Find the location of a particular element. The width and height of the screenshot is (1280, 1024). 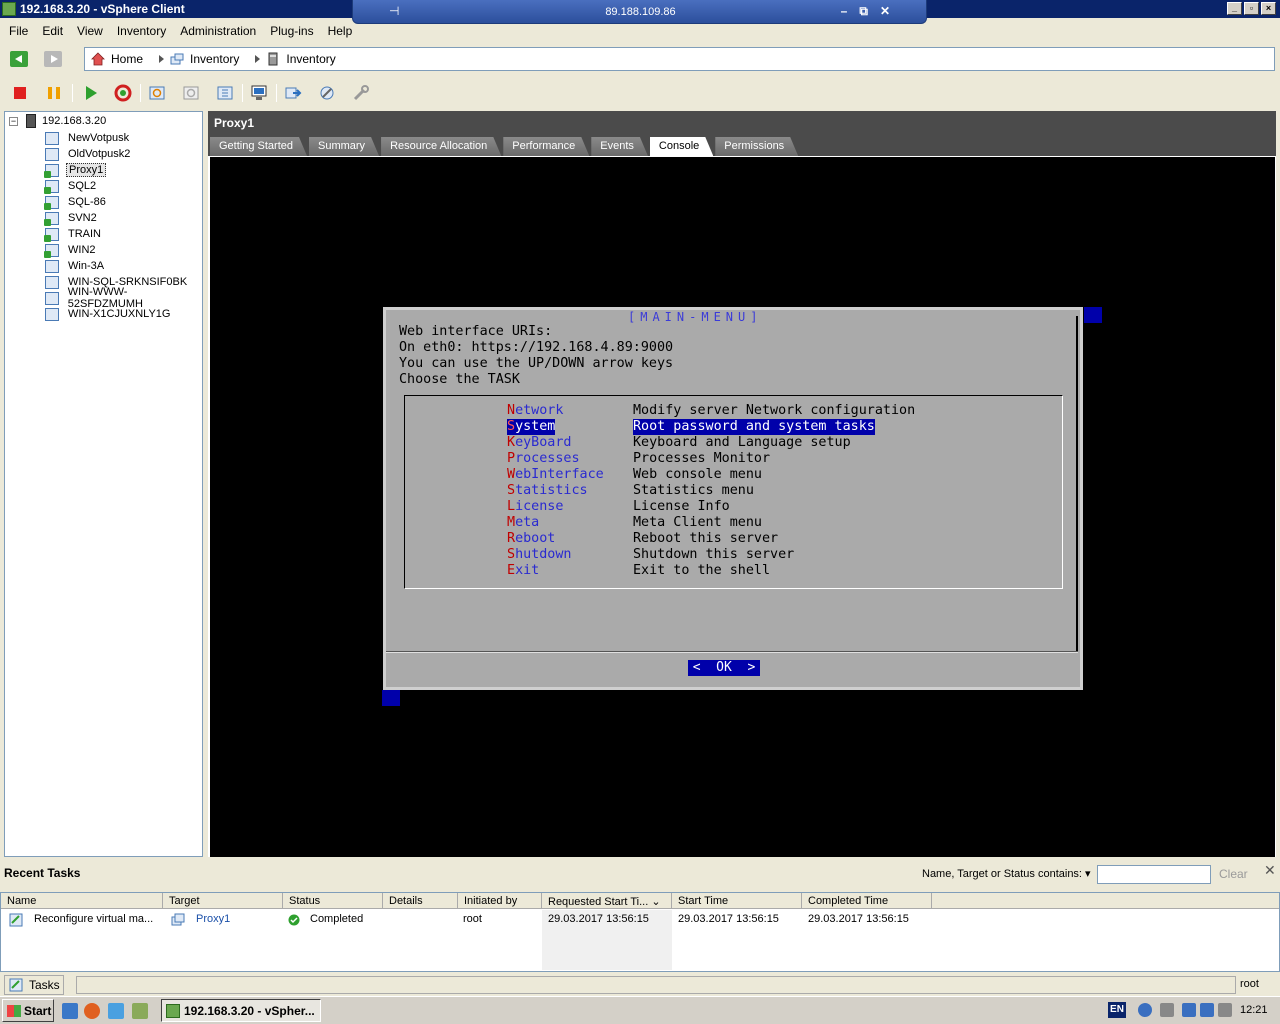

back-arrow-icon is located at coordinates (19, 59).